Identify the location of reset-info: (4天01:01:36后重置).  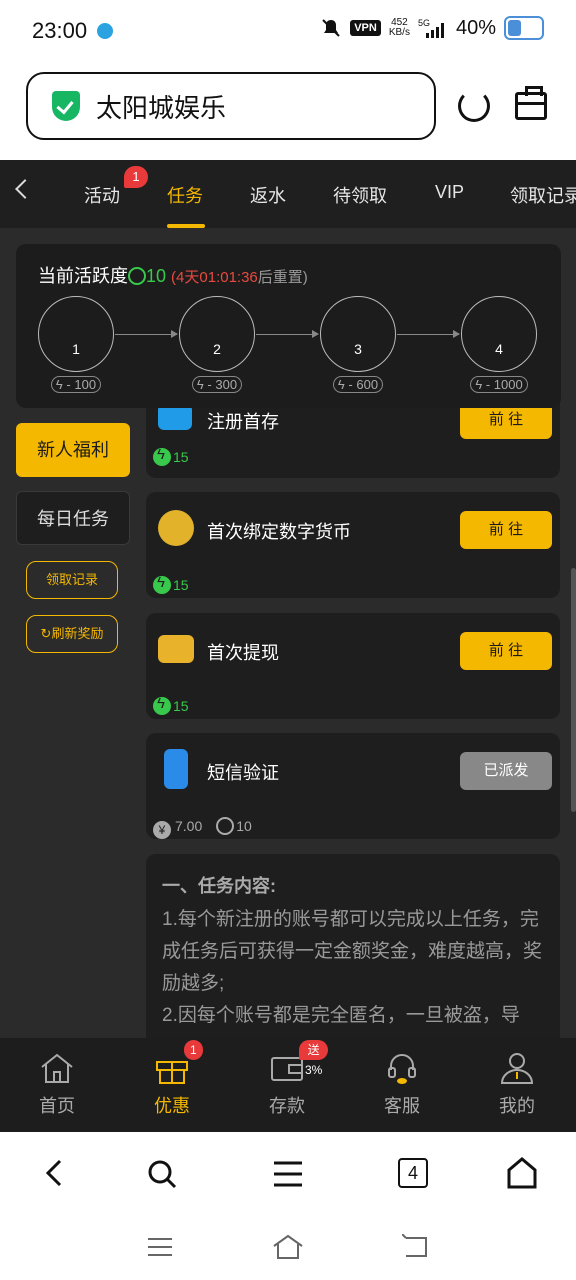
(239, 277).